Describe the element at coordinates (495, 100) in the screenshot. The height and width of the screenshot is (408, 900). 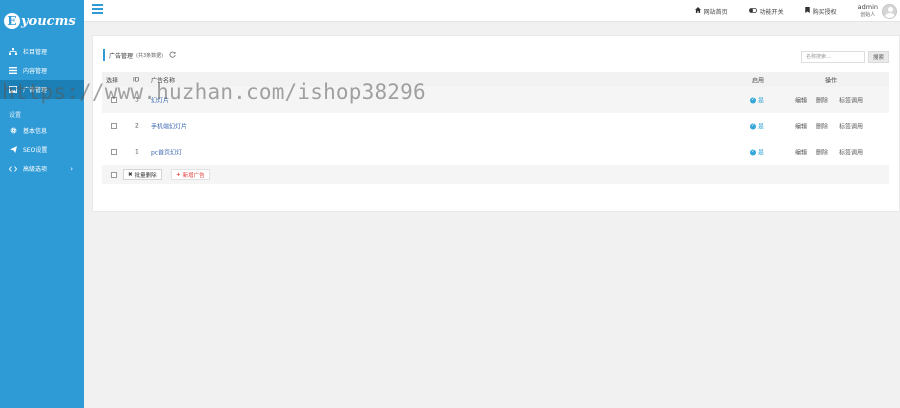
I see `table-row: 3 幻灯片 ✓ 是 编辑 删除 标签调用` at that location.